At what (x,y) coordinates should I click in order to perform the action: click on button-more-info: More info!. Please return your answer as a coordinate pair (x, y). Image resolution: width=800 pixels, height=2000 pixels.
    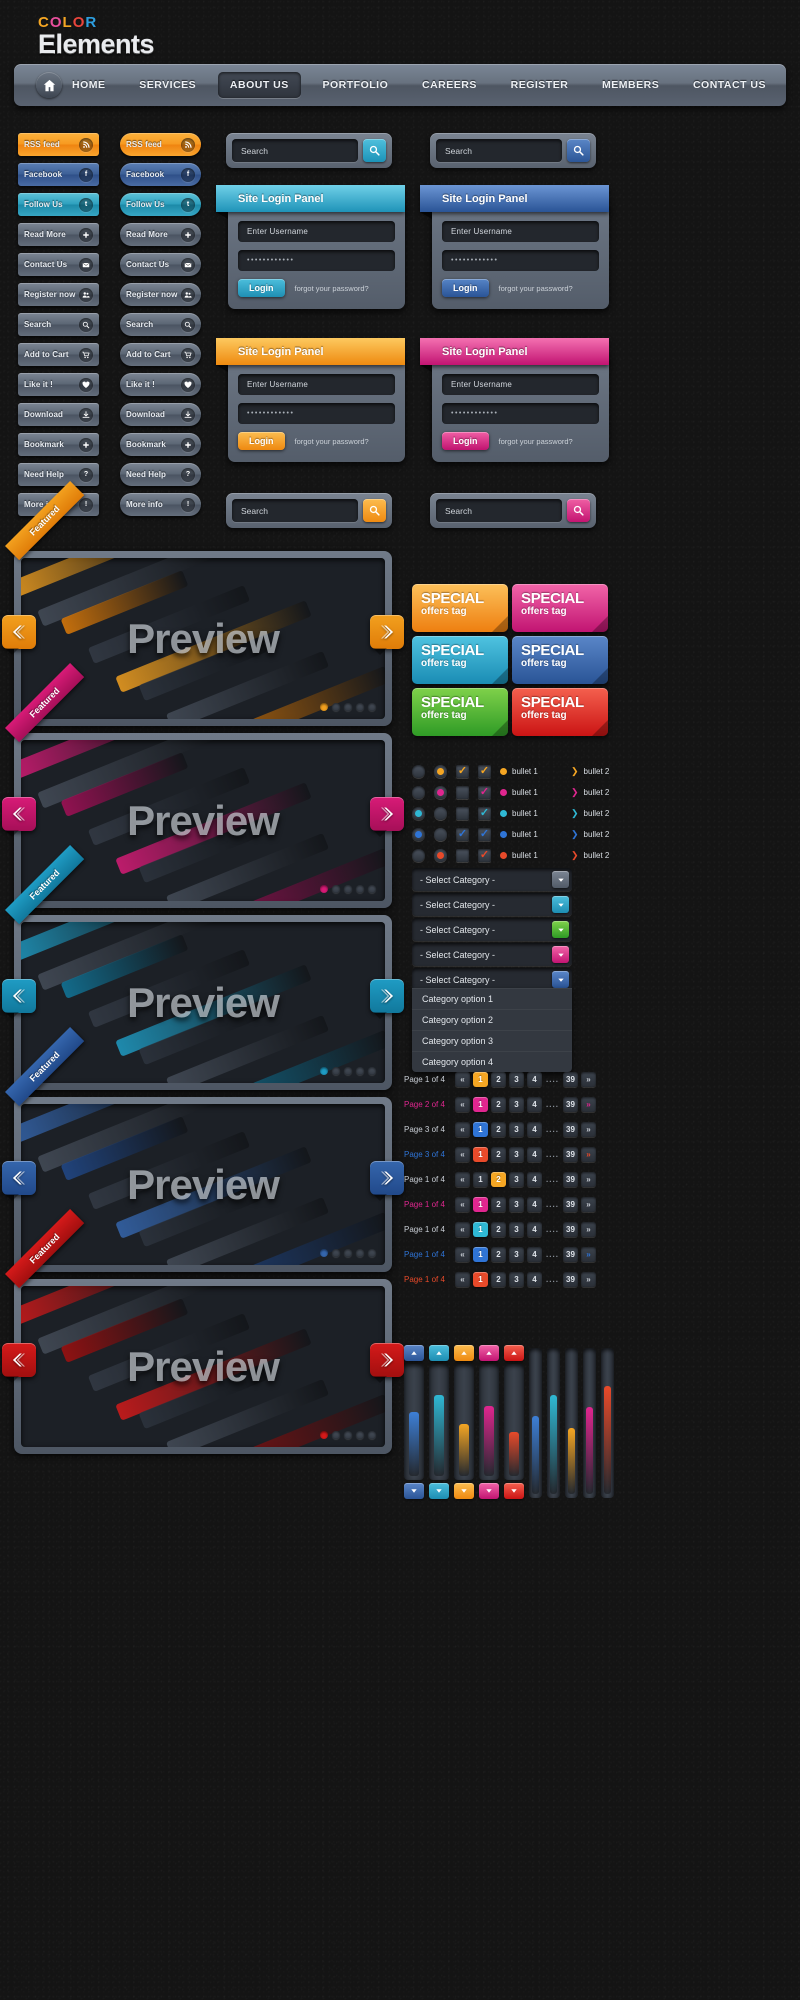
    Looking at the image, I should click on (160, 504).